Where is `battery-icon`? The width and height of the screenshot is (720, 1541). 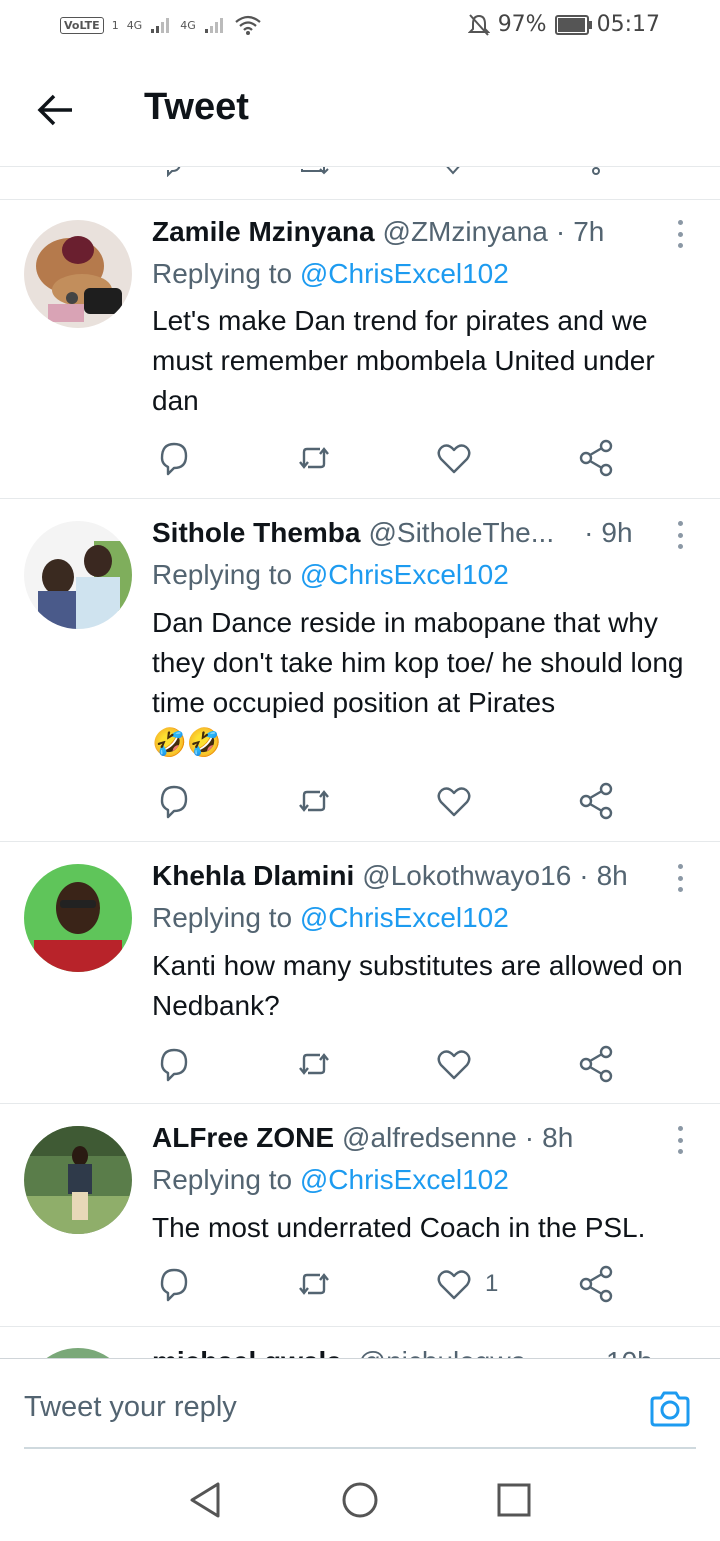
battery-icon is located at coordinates (573, 24).